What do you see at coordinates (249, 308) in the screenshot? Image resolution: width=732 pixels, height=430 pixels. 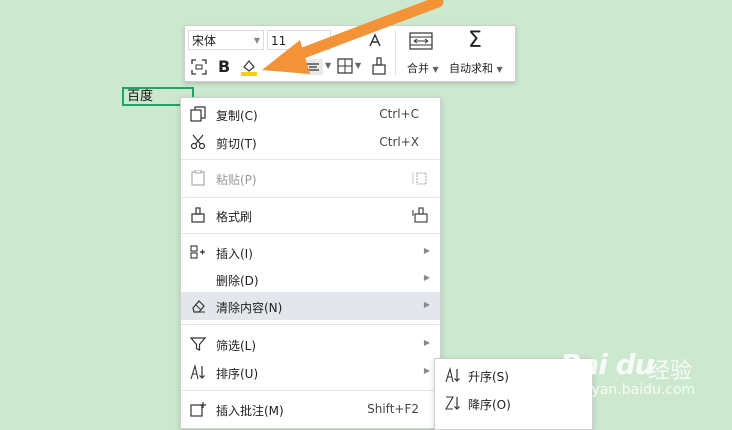 I see `menu-item-label: 清除内容(N)` at bounding box center [249, 308].